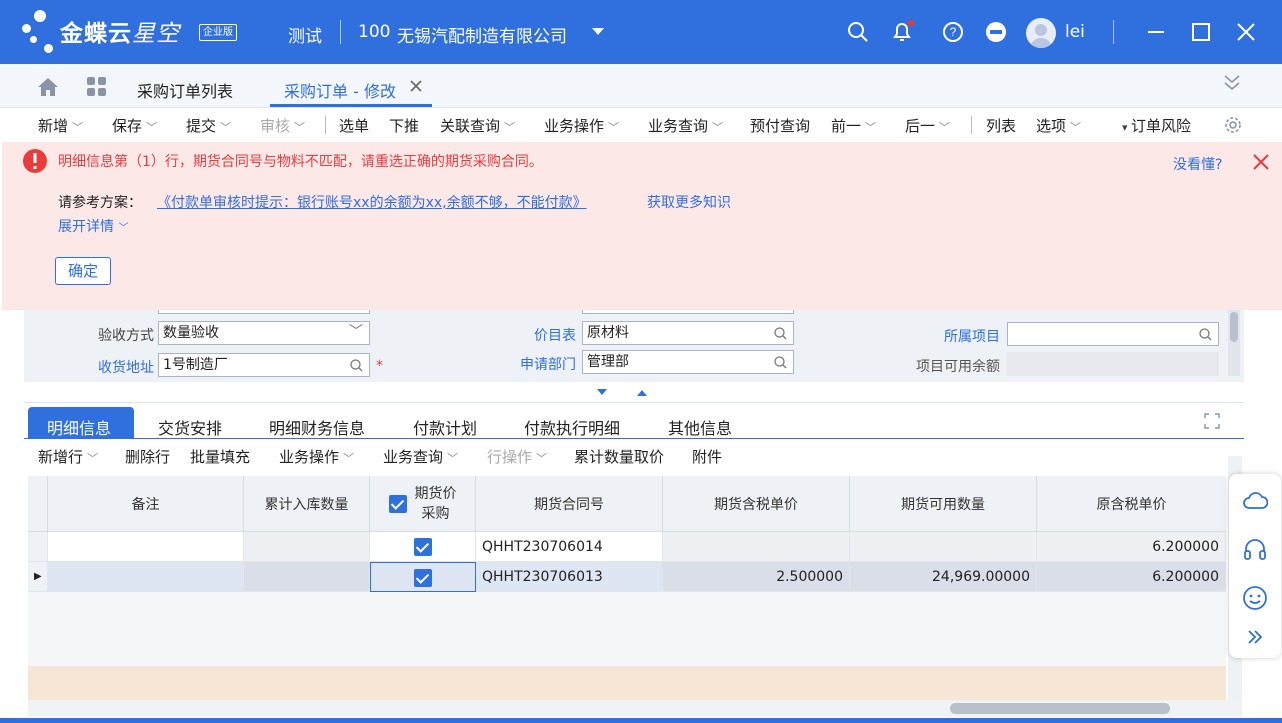 This screenshot has width=1282, height=723. I want to click on cumulative-qty-price-button: 累计数量取价, so click(619, 456).